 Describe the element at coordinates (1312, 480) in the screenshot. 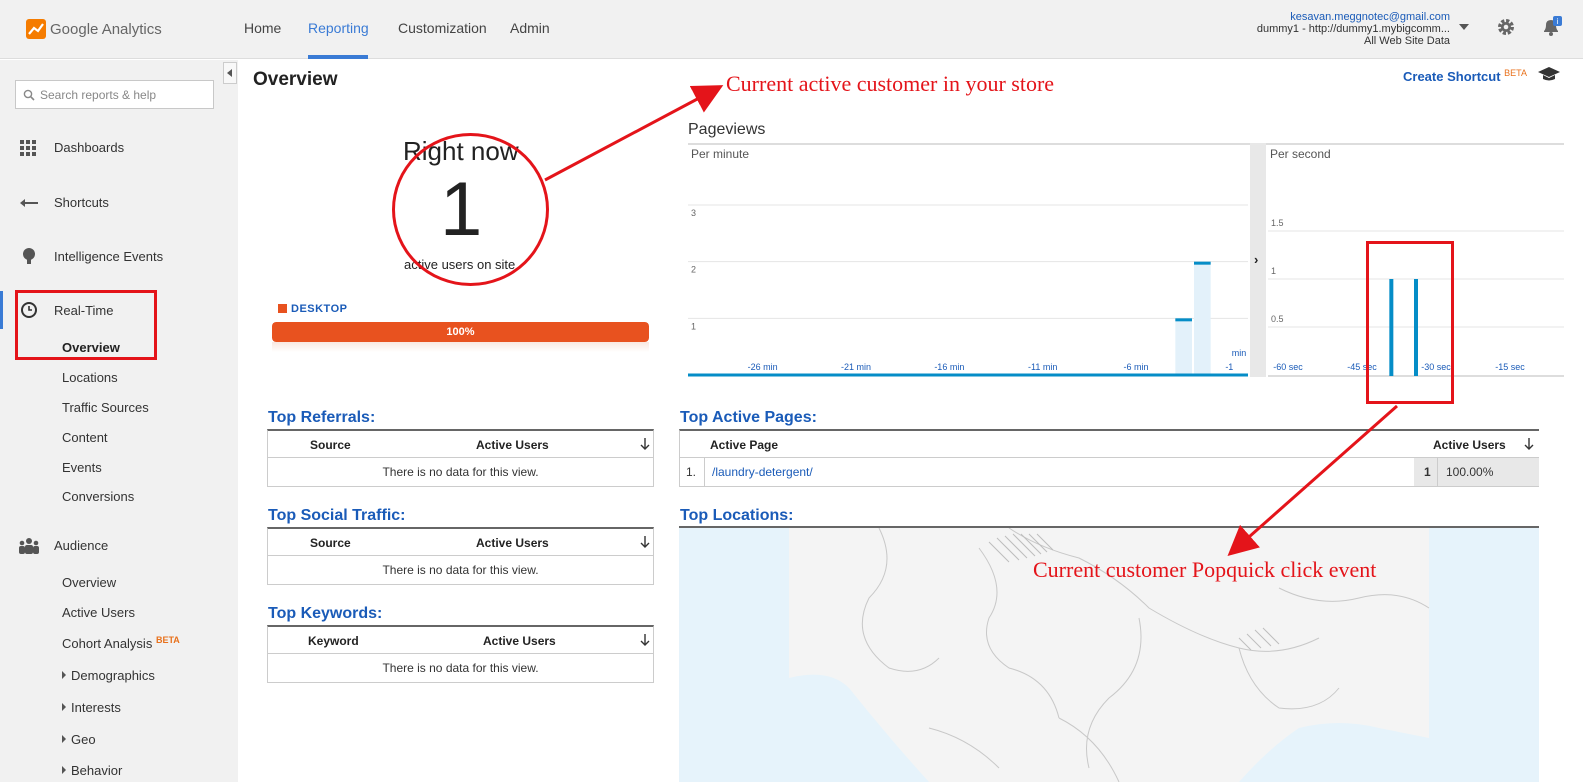

I see `annotation-arrow-click-event` at that location.